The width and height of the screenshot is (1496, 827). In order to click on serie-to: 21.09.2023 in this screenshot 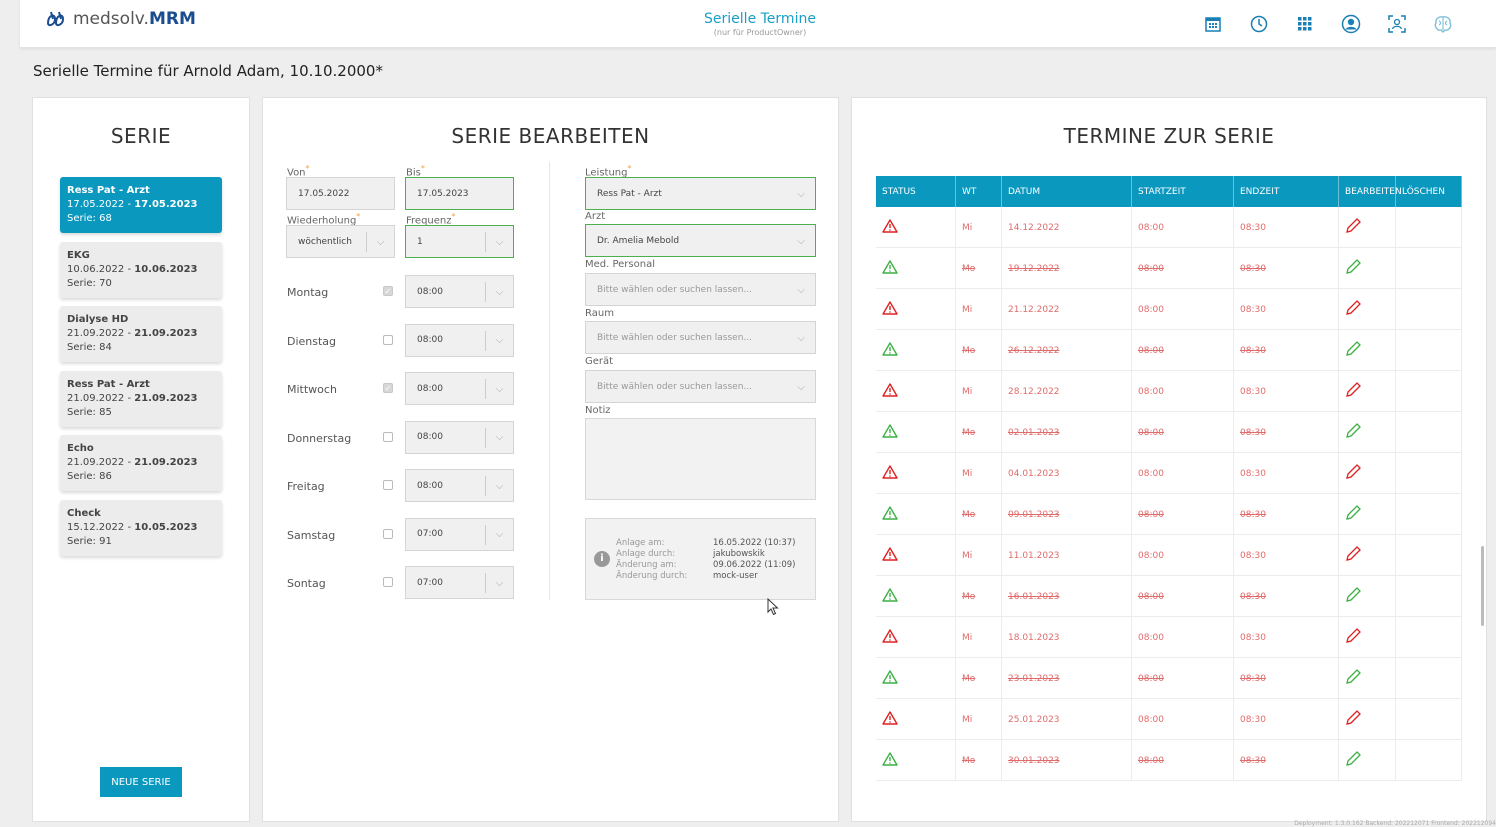, I will do `click(166, 333)`.